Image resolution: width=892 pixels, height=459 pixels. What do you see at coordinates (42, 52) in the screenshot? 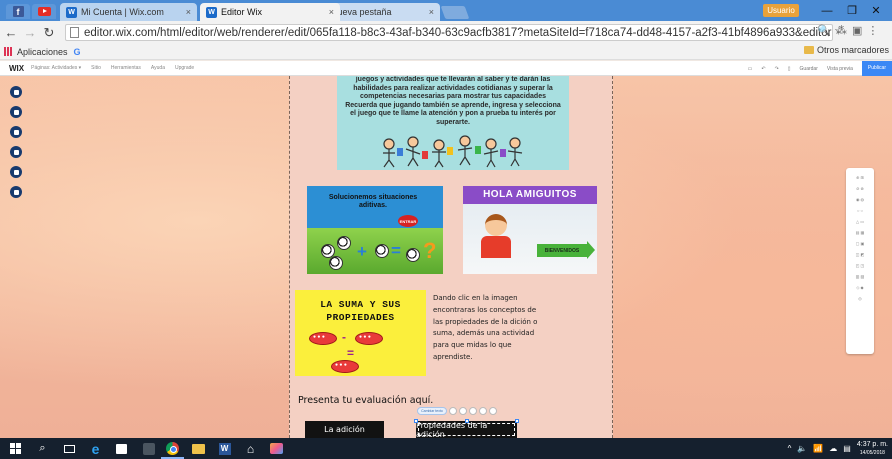
I see `bookmark-apps: Aplicaciones` at bounding box center [42, 52].